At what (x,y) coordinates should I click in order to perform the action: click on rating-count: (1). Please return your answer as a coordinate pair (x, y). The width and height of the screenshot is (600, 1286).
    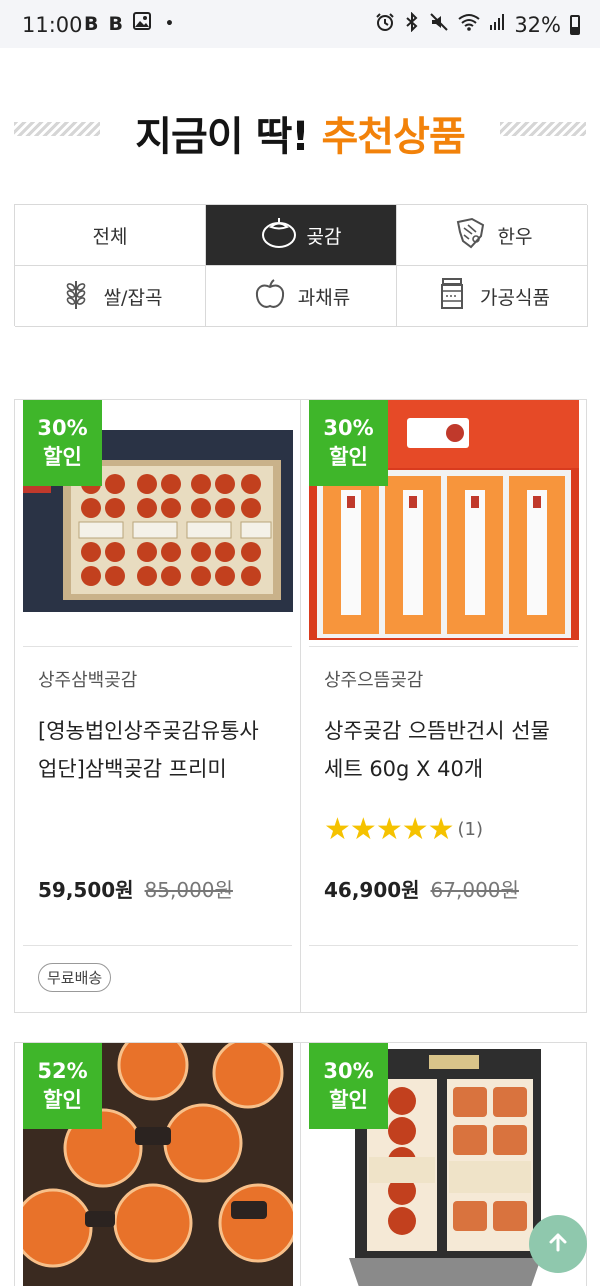
    Looking at the image, I should click on (470, 829).